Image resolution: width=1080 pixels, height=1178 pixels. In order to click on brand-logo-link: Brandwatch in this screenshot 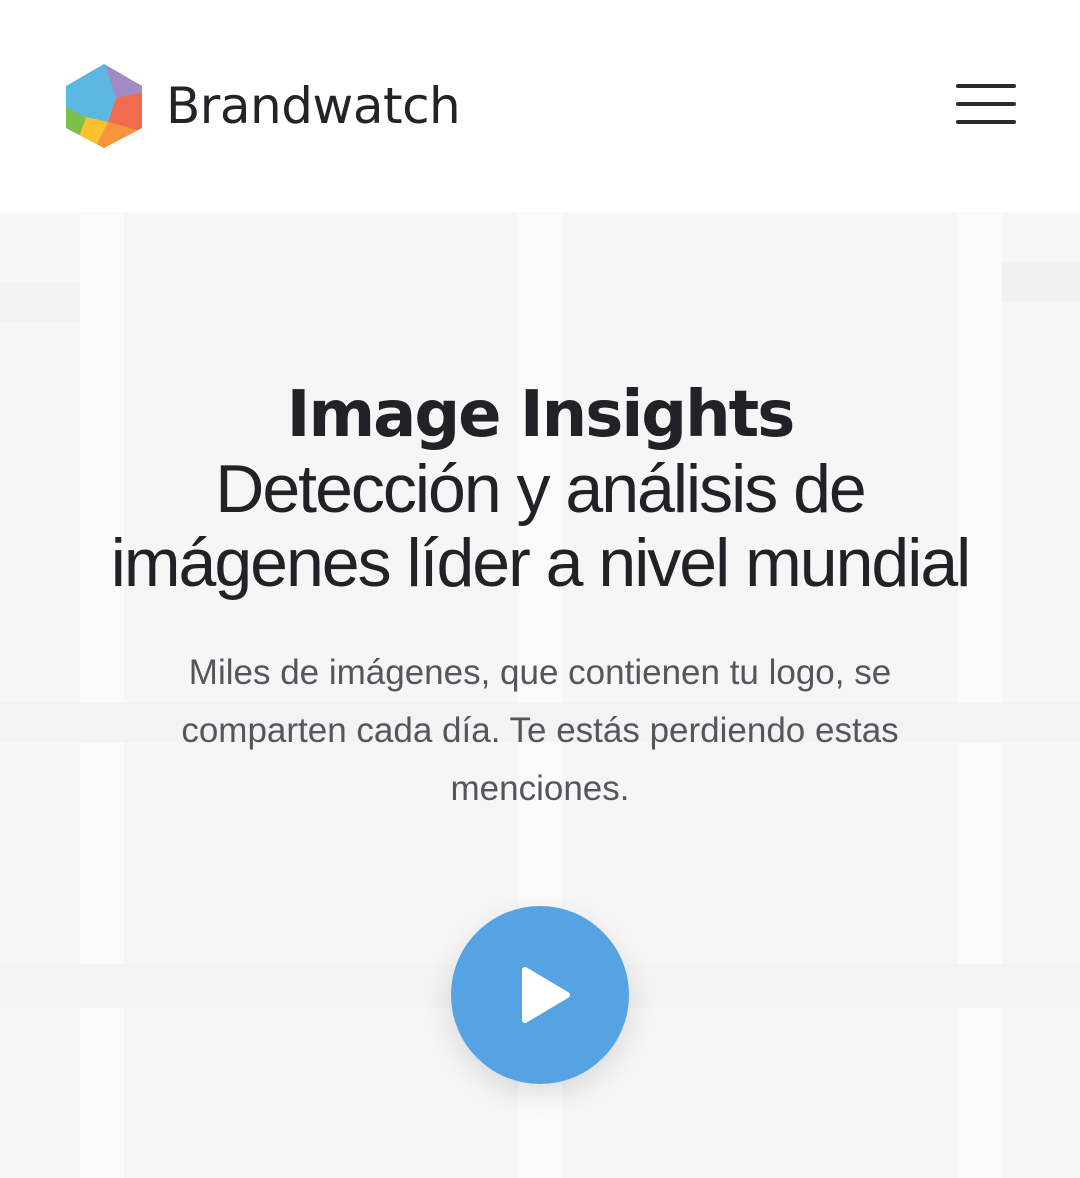, I will do `click(262, 106)`.